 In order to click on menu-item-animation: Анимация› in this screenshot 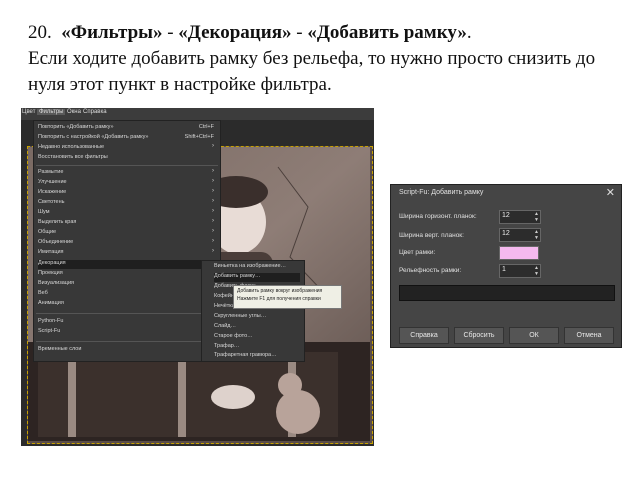, I will do `click(127, 304)`.